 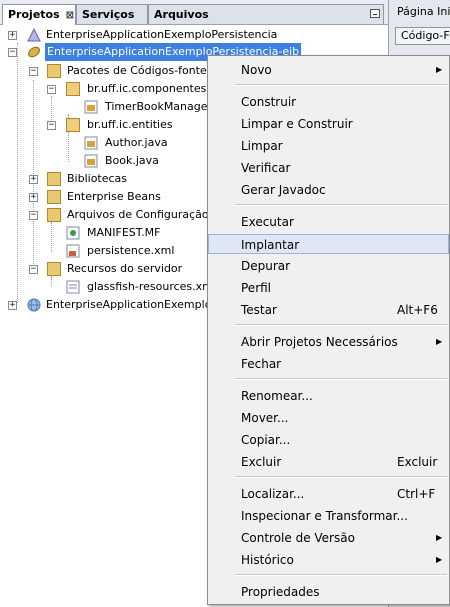 What do you see at coordinates (328, 222) in the screenshot?
I see `menu-item-executar: Executar` at bounding box center [328, 222].